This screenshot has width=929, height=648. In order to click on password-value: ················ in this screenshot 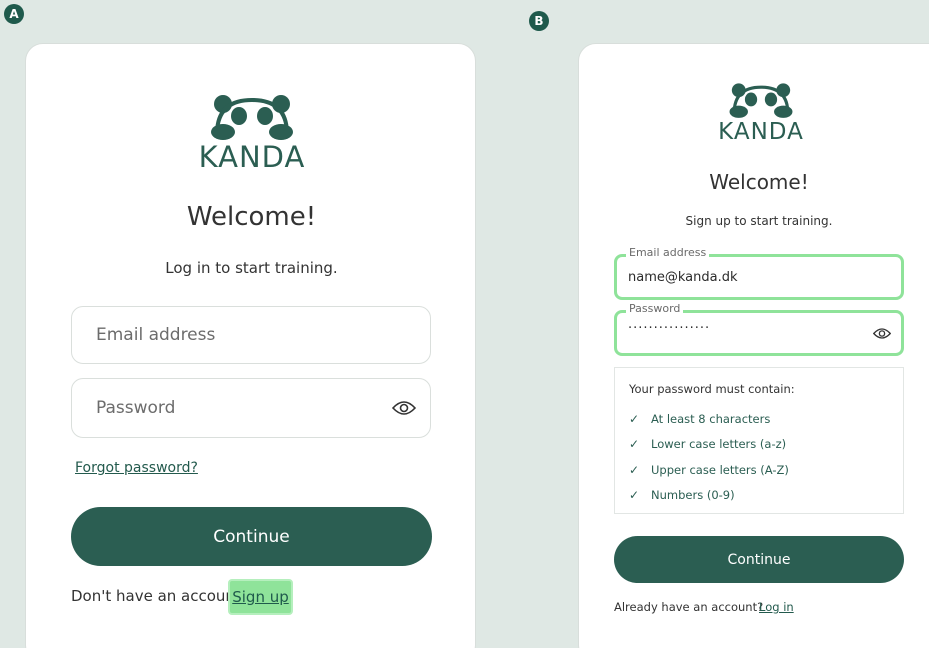, I will do `click(669, 328)`.